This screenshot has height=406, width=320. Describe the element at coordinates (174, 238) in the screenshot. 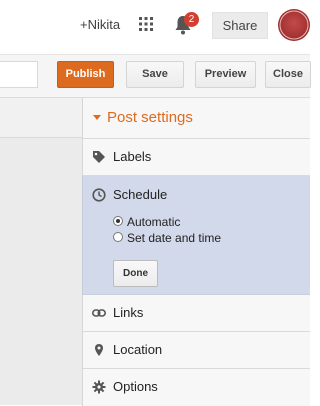

I see `radio-set-date-time-label: Set date and time` at that location.